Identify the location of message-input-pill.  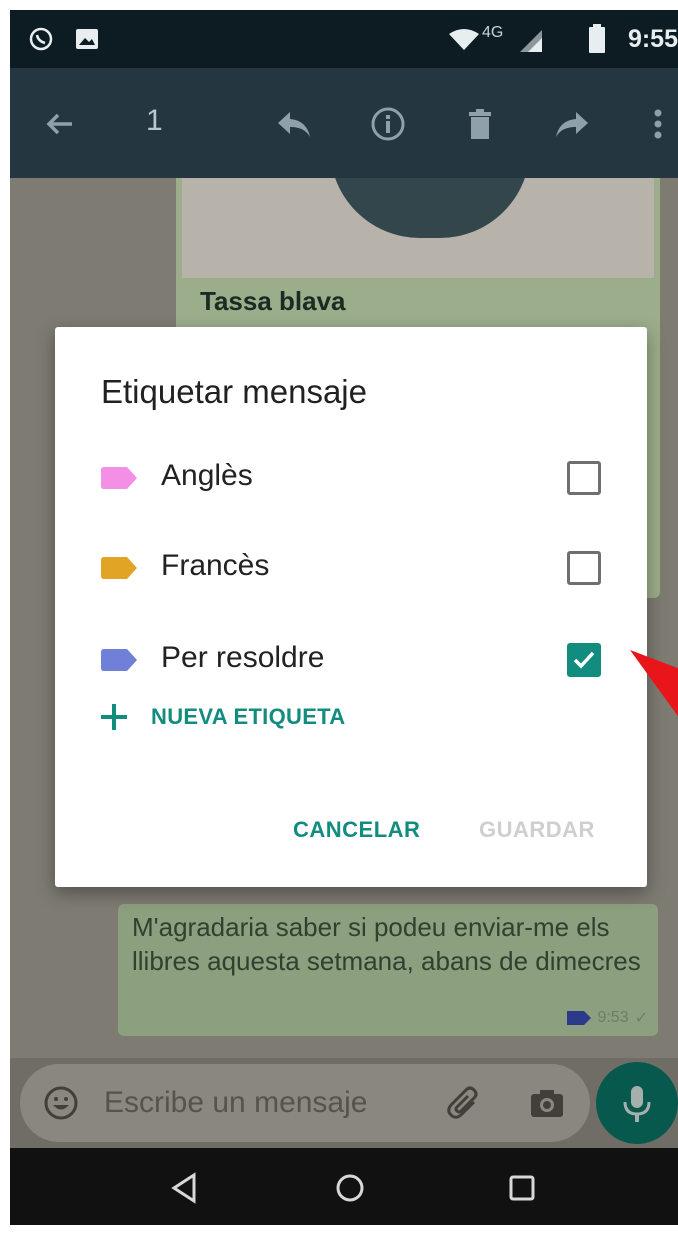
(305, 1103).